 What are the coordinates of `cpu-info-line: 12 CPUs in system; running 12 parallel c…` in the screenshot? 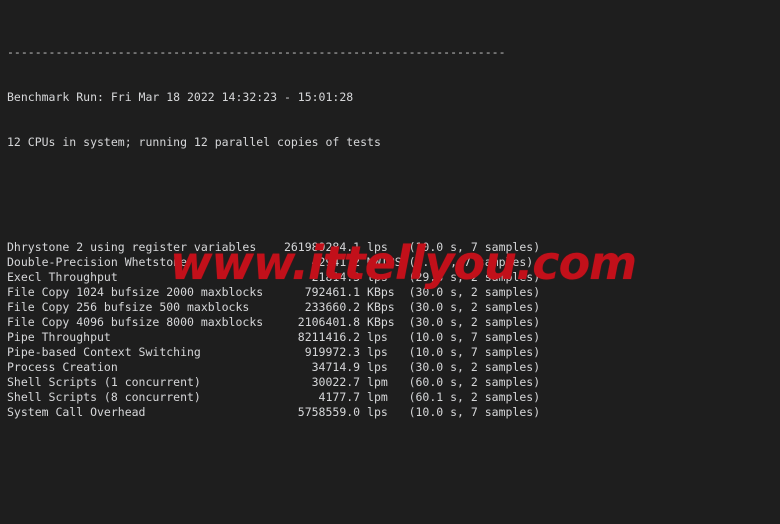 It's located at (194, 142).